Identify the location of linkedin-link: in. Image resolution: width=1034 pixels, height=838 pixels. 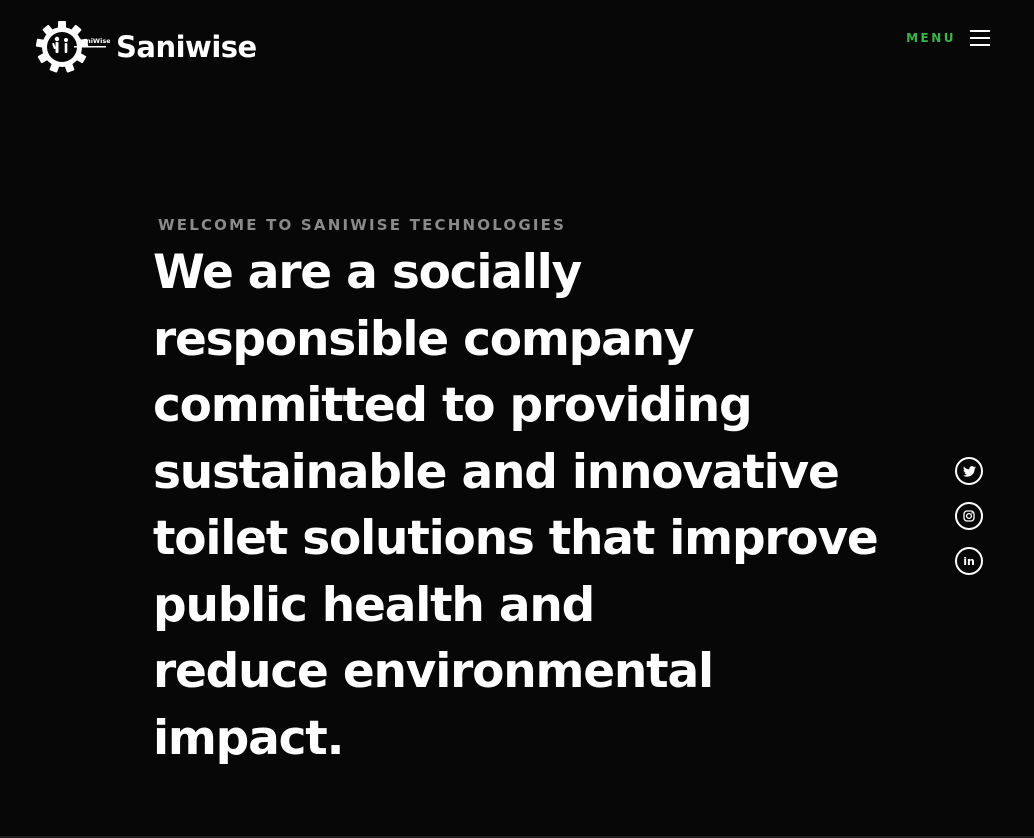
(969, 561).